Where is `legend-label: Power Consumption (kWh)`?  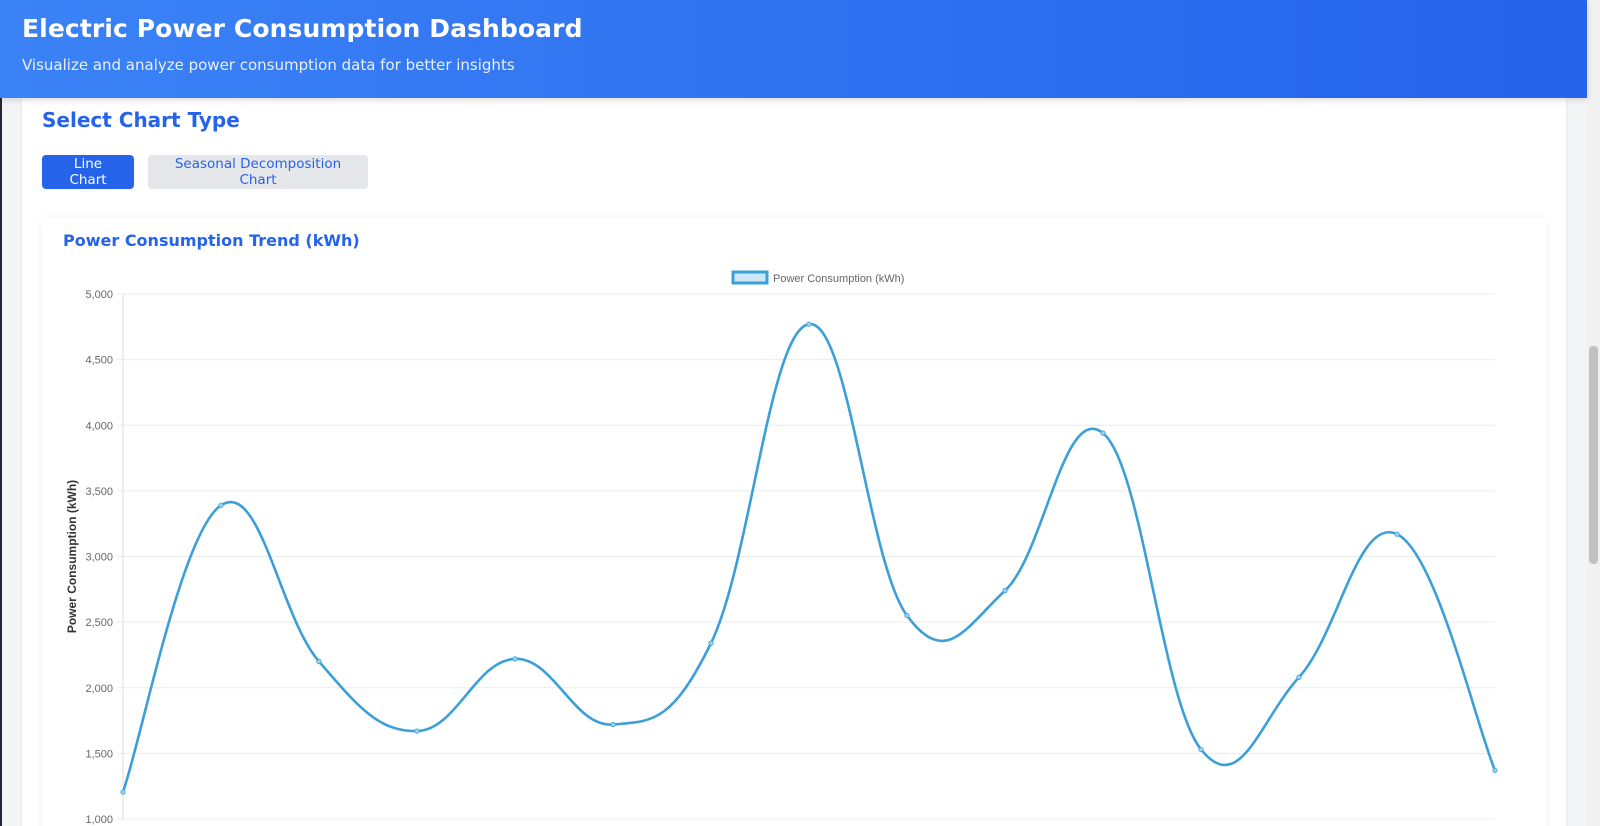 legend-label: Power Consumption (kWh) is located at coordinates (838, 279).